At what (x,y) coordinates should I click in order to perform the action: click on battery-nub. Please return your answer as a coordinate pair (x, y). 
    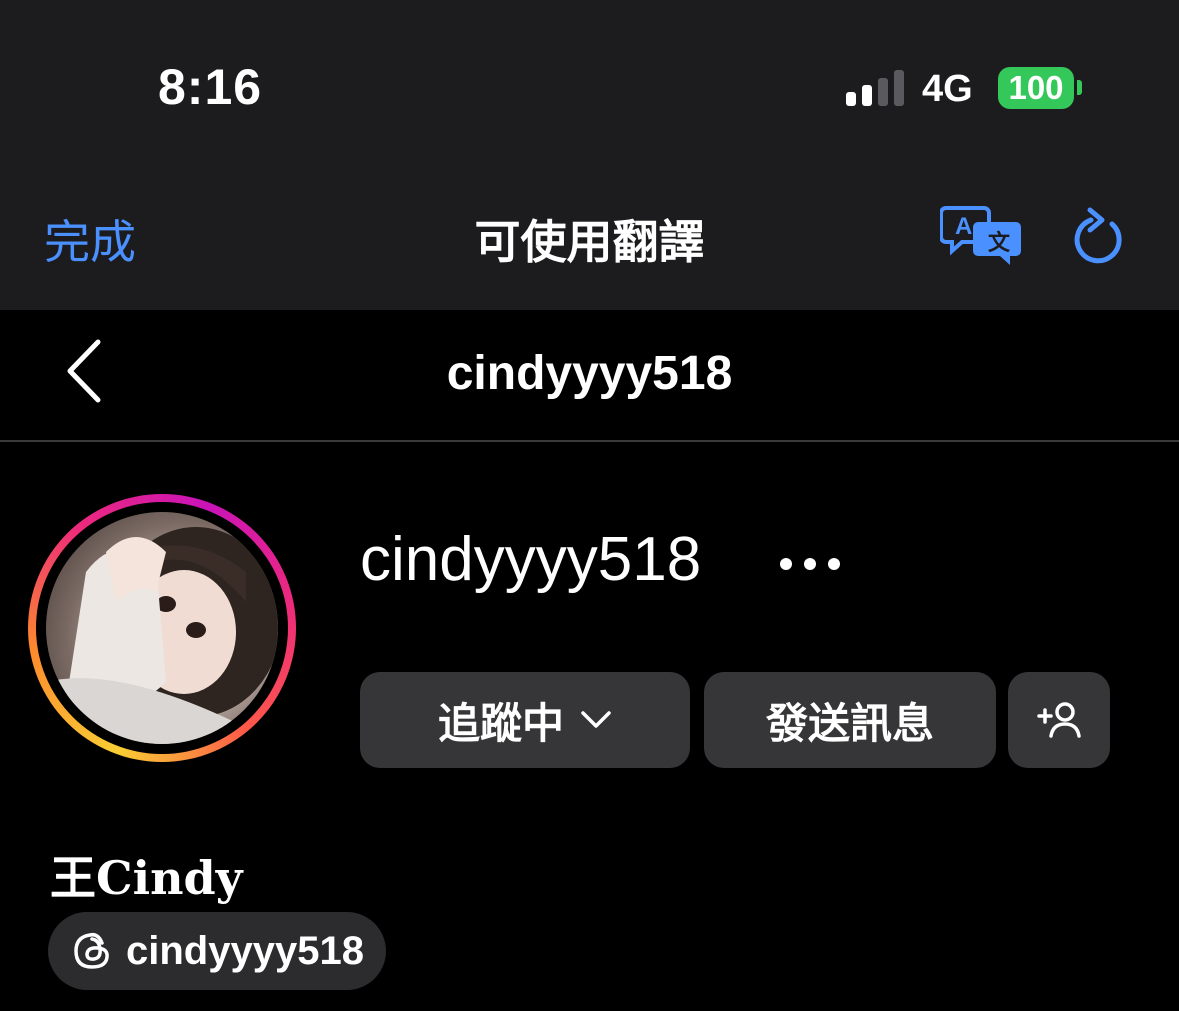
    Looking at the image, I should click on (1079, 87).